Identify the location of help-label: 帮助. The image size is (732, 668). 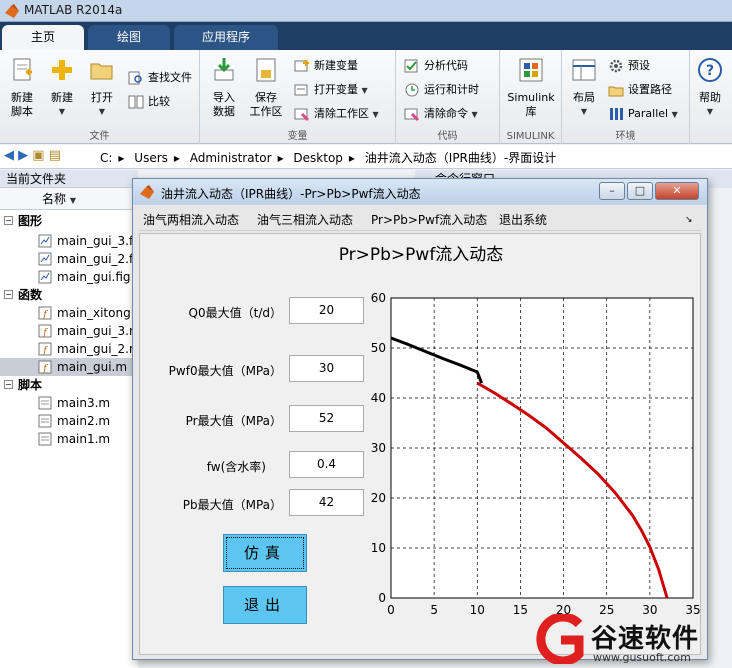
(710, 97).